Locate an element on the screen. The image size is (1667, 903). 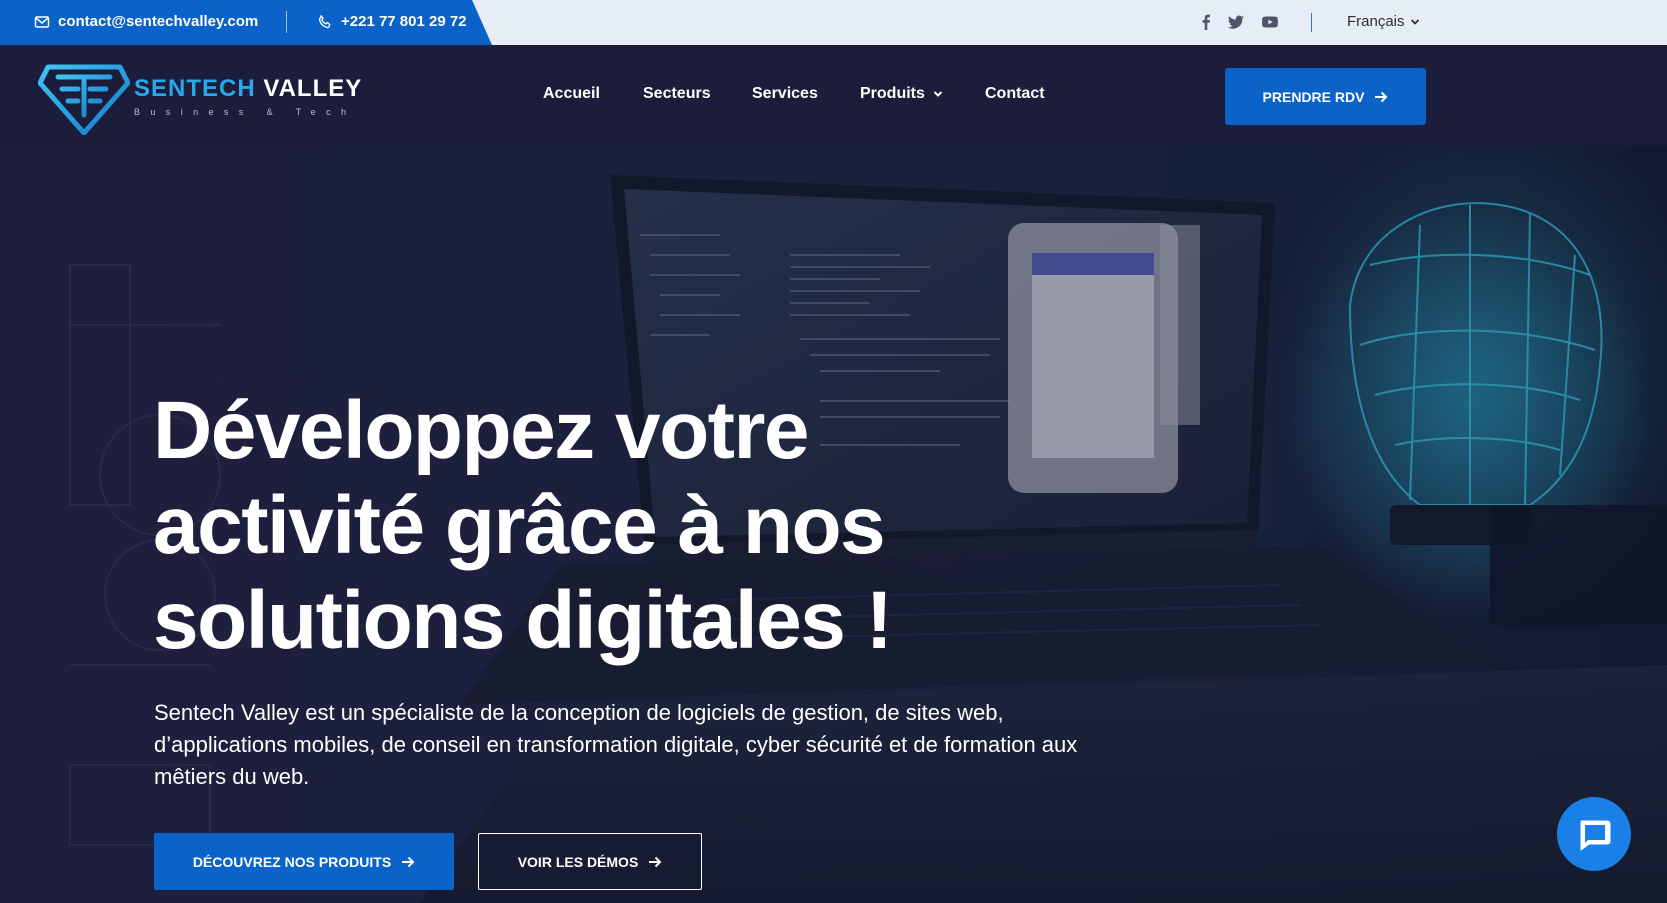
logo-name-part1: SENTECH is located at coordinates (195, 88).